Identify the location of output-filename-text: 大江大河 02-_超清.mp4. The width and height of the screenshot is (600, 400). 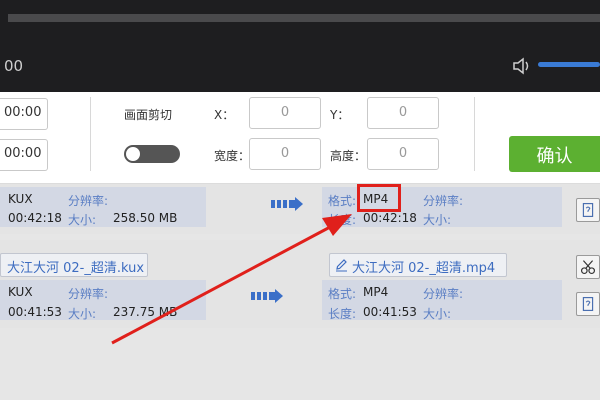
(424, 268).